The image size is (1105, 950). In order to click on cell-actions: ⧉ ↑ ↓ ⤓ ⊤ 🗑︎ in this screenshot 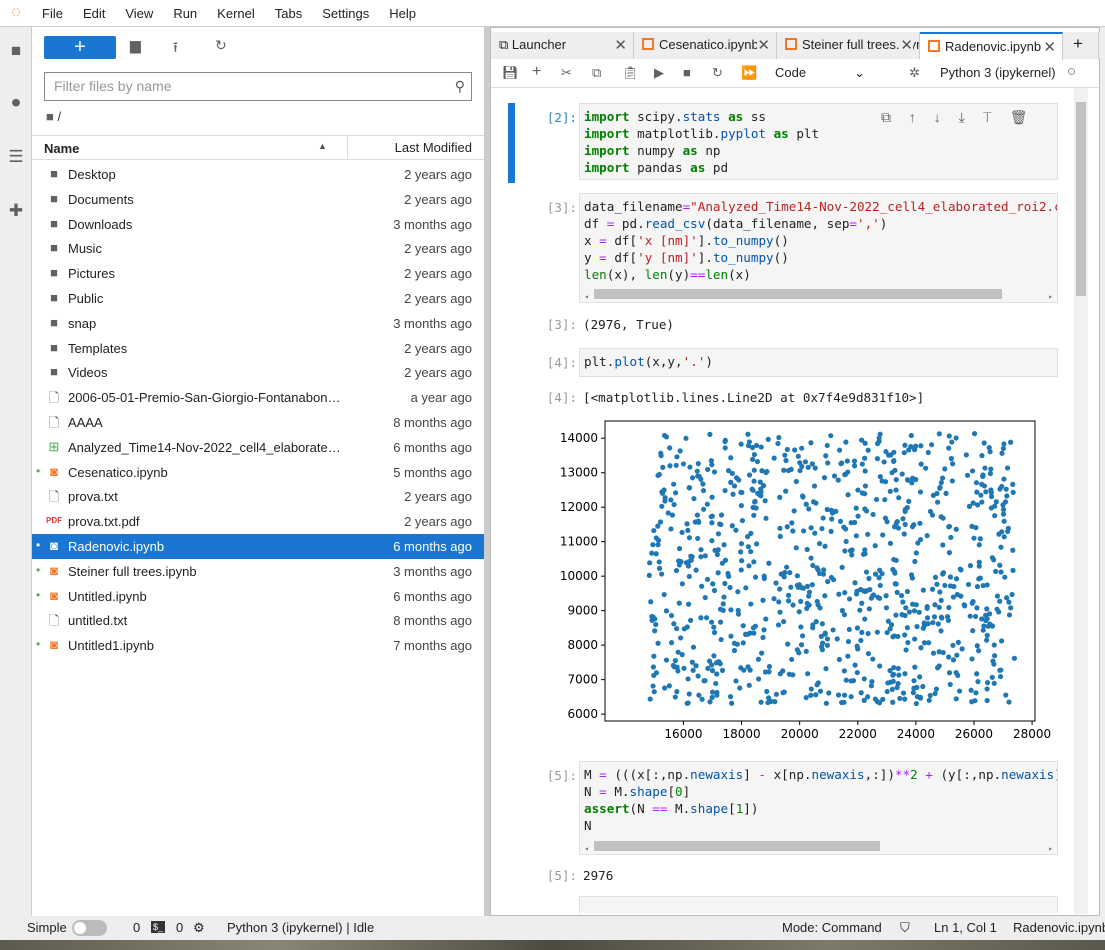, I will do `click(954, 117)`.